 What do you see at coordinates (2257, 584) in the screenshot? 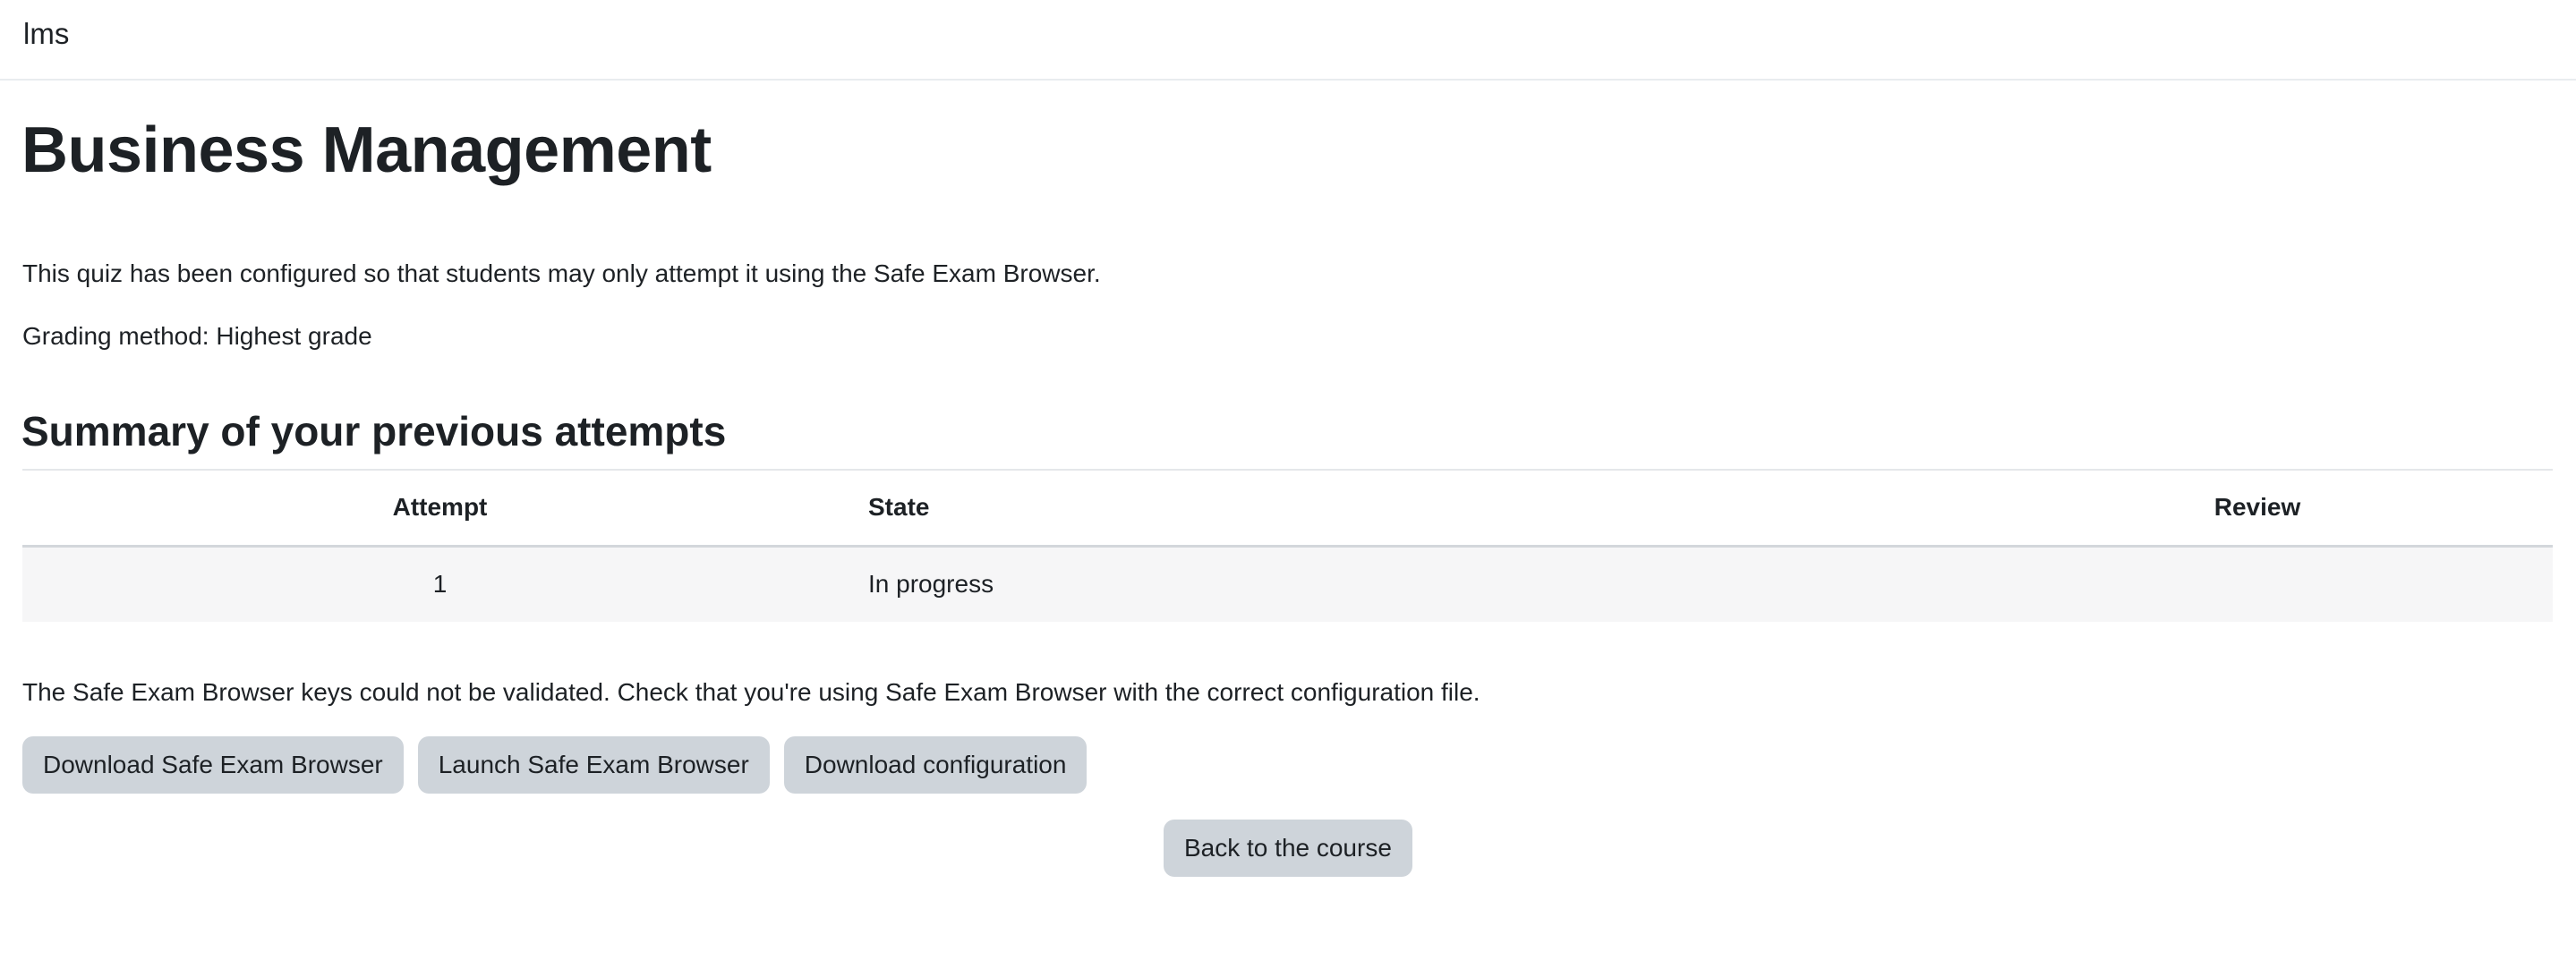
I see `attempt-review-cell` at bounding box center [2257, 584].